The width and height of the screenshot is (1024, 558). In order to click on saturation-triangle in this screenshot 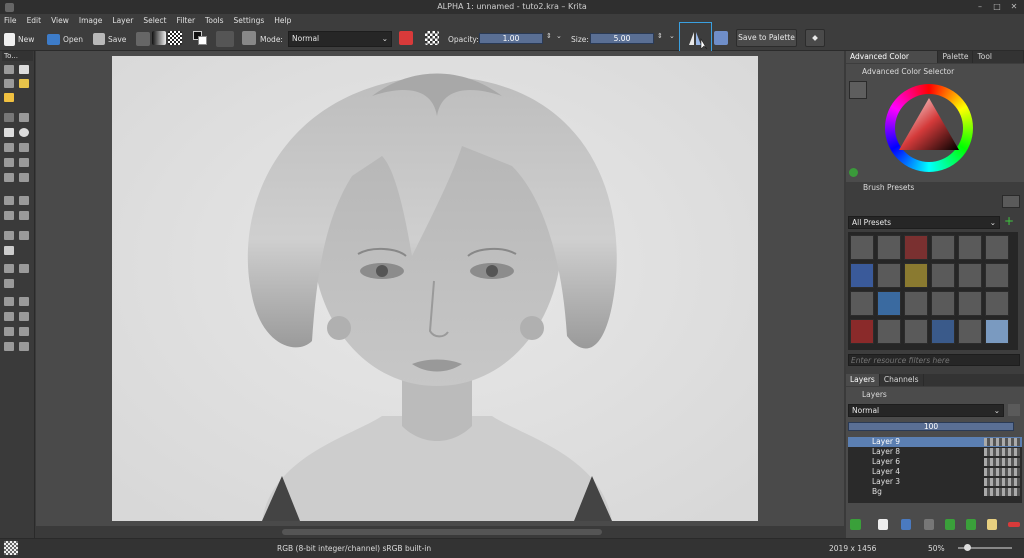, I will do `click(929, 128)`.